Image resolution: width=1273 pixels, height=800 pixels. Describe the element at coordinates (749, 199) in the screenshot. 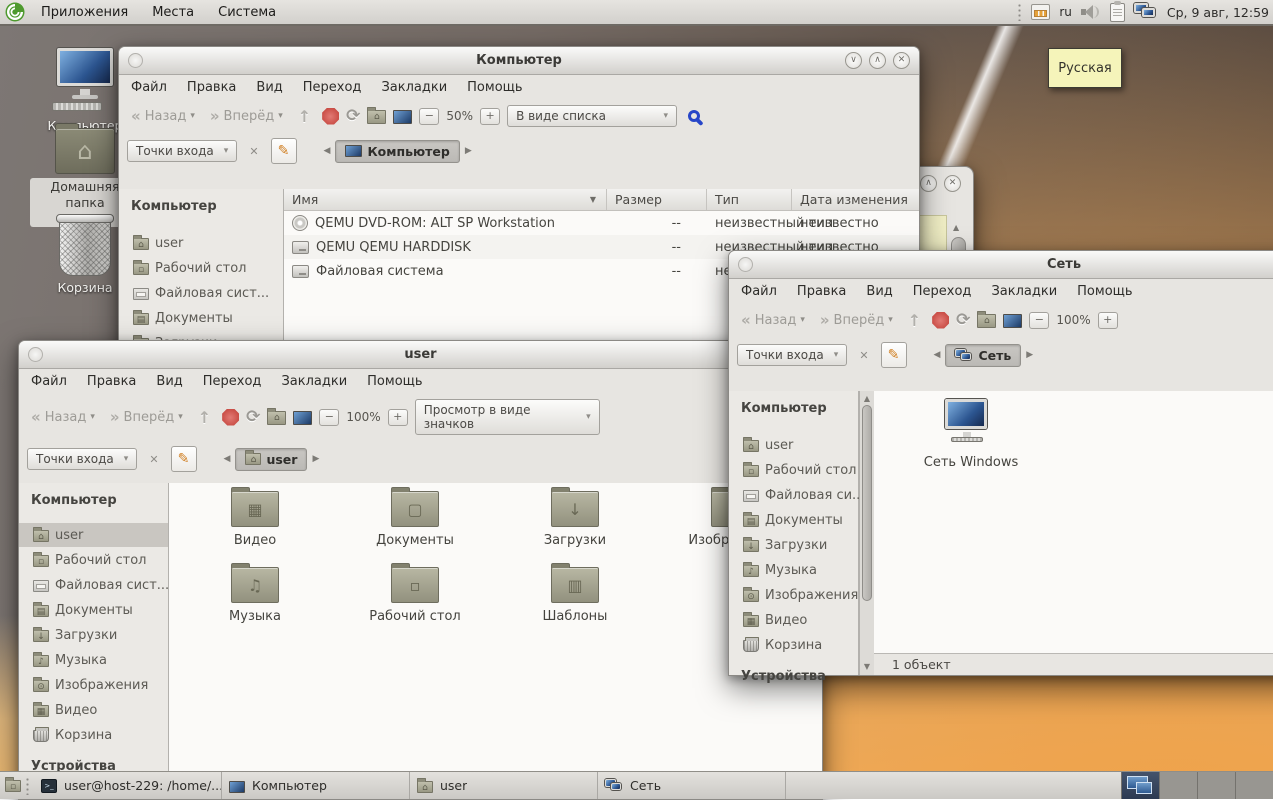

I see `column-type: Тип` at that location.